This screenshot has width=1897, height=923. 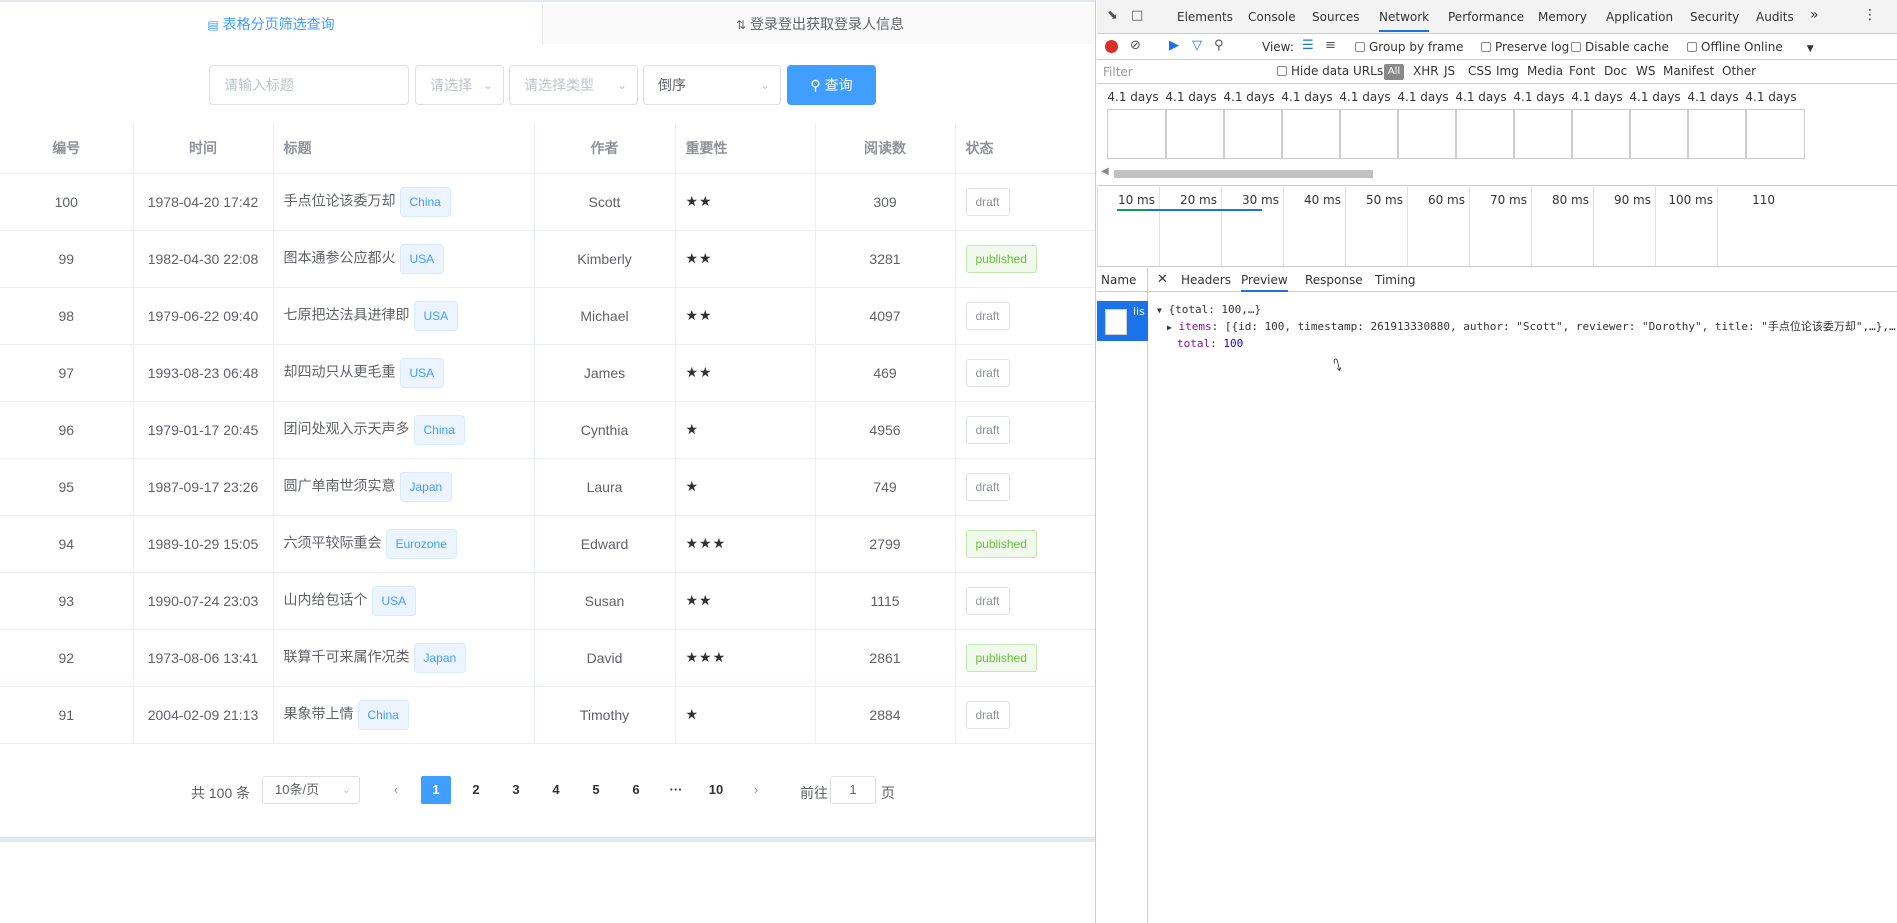 I want to click on title-search-input: 请输入标题, so click(x=309, y=85).